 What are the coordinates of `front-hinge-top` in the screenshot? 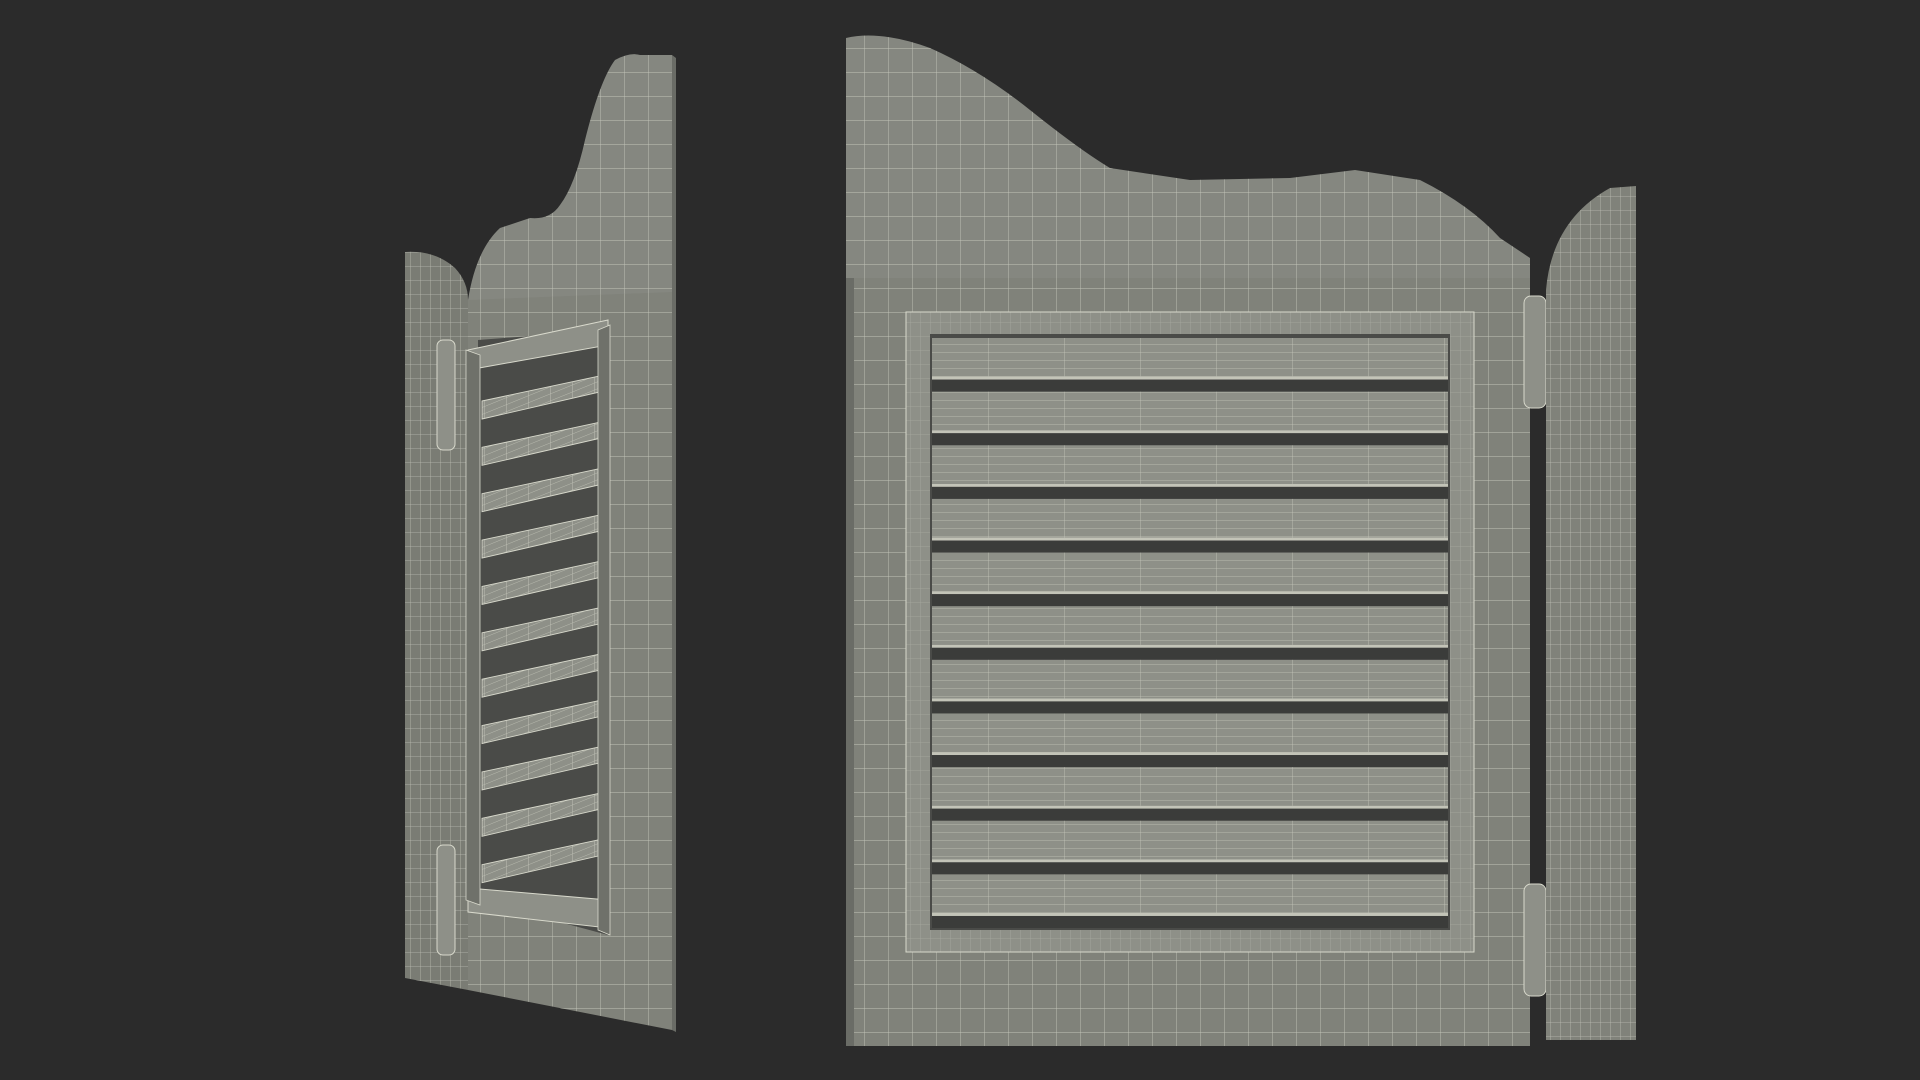 It's located at (1535, 352).